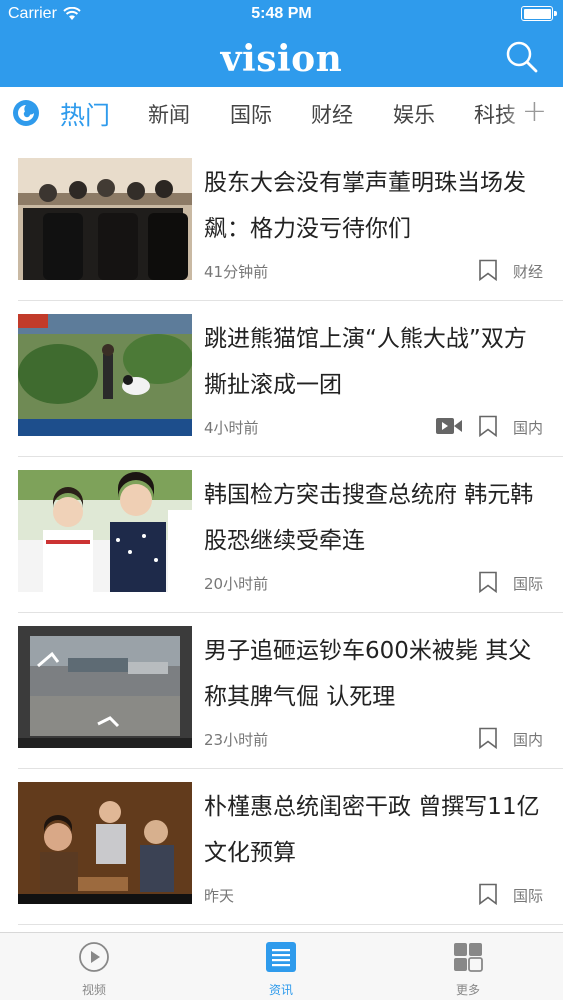 This screenshot has height=1000, width=563. Describe the element at coordinates (414, 114) in the screenshot. I see `tab-entertainment: 娱乐` at that location.